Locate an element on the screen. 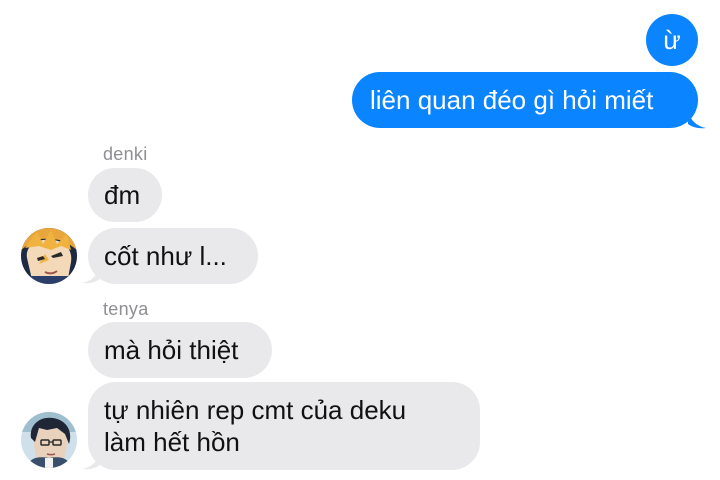 This screenshot has height=480, width=720. avatar-denki is located at coordinates (49, 256).